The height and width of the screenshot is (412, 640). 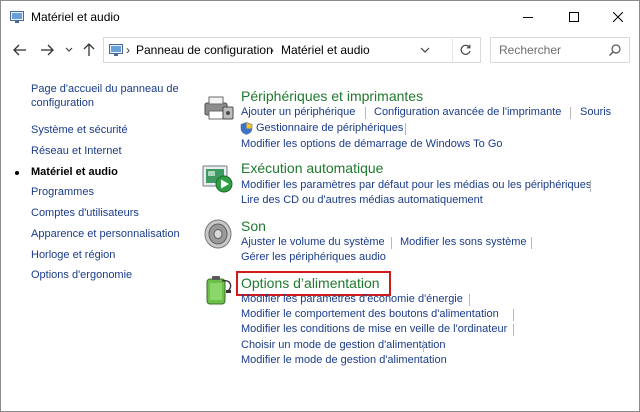 What do you see at coordinates (320, 17) in the screenshot?
I see `title-bar: Matériel et audio` at bounding box center [320, 17].